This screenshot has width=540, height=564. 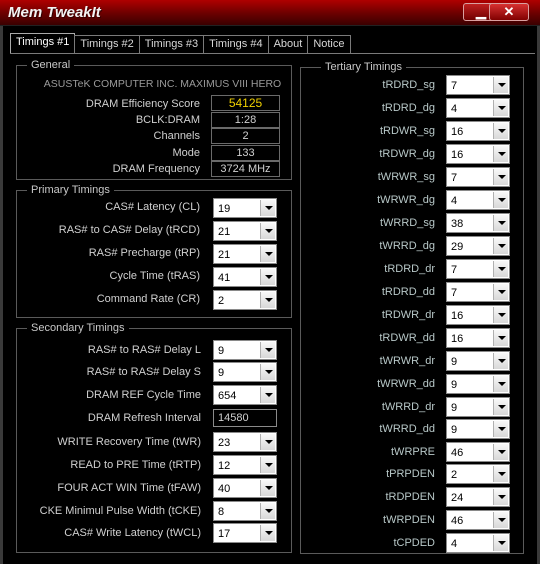 What do you see at coordinates (457, 453) in the screenshot?
I see `twrpre-value: 46` at bounding box center [457, 453].